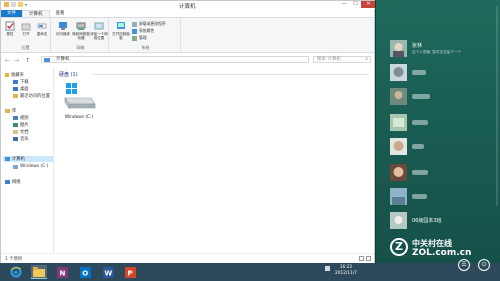 The height and width of the screenshot is (281, 500). Describe the element at coordinates (425, 48) in the screenshot. I see `contact-item: 张林 这个人很懒, 暂时还没留下一个` at that location.